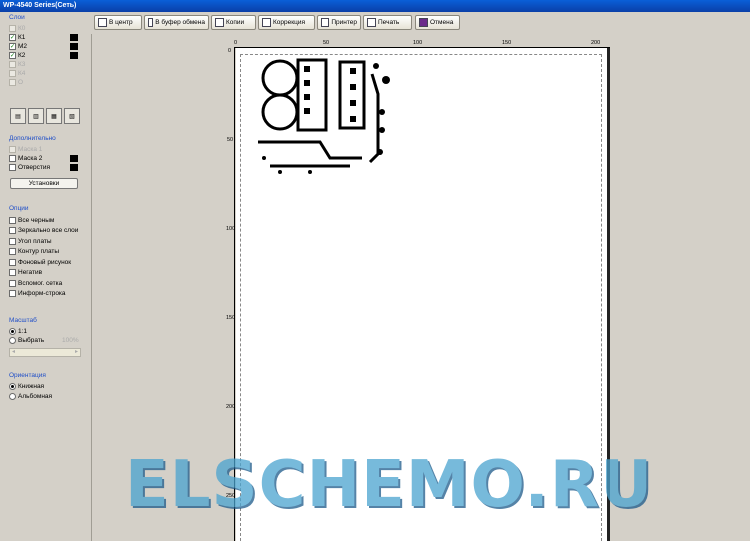 The width and height of the screenshot is (750, 541). I want to click on watermark: ELSCHEMO.RU, so click(389, 485).